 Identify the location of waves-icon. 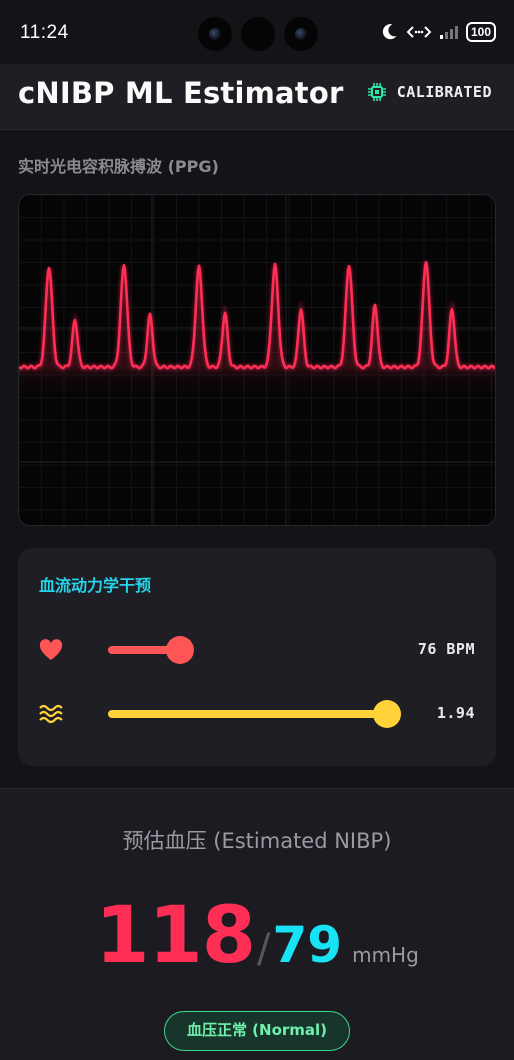
(51, 714).